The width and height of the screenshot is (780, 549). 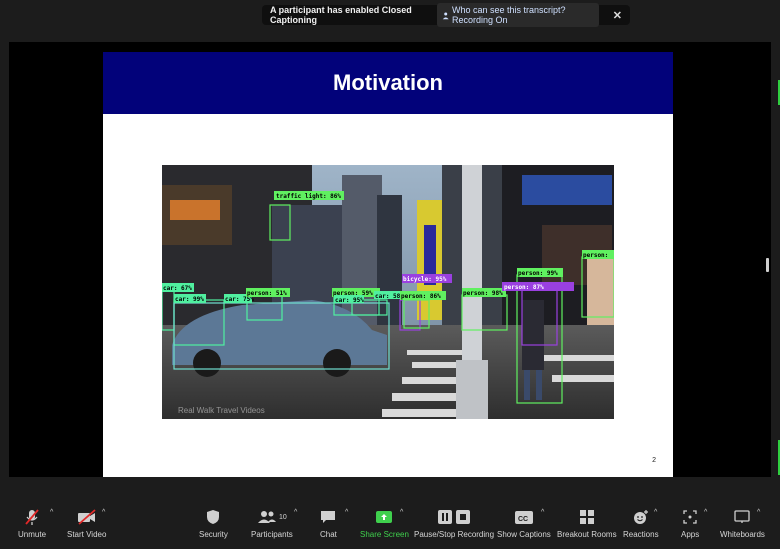 What do you see at coordinates (86, 517) in the screenshot?
I see `video-off-icon` at bounding box center [86, 517].